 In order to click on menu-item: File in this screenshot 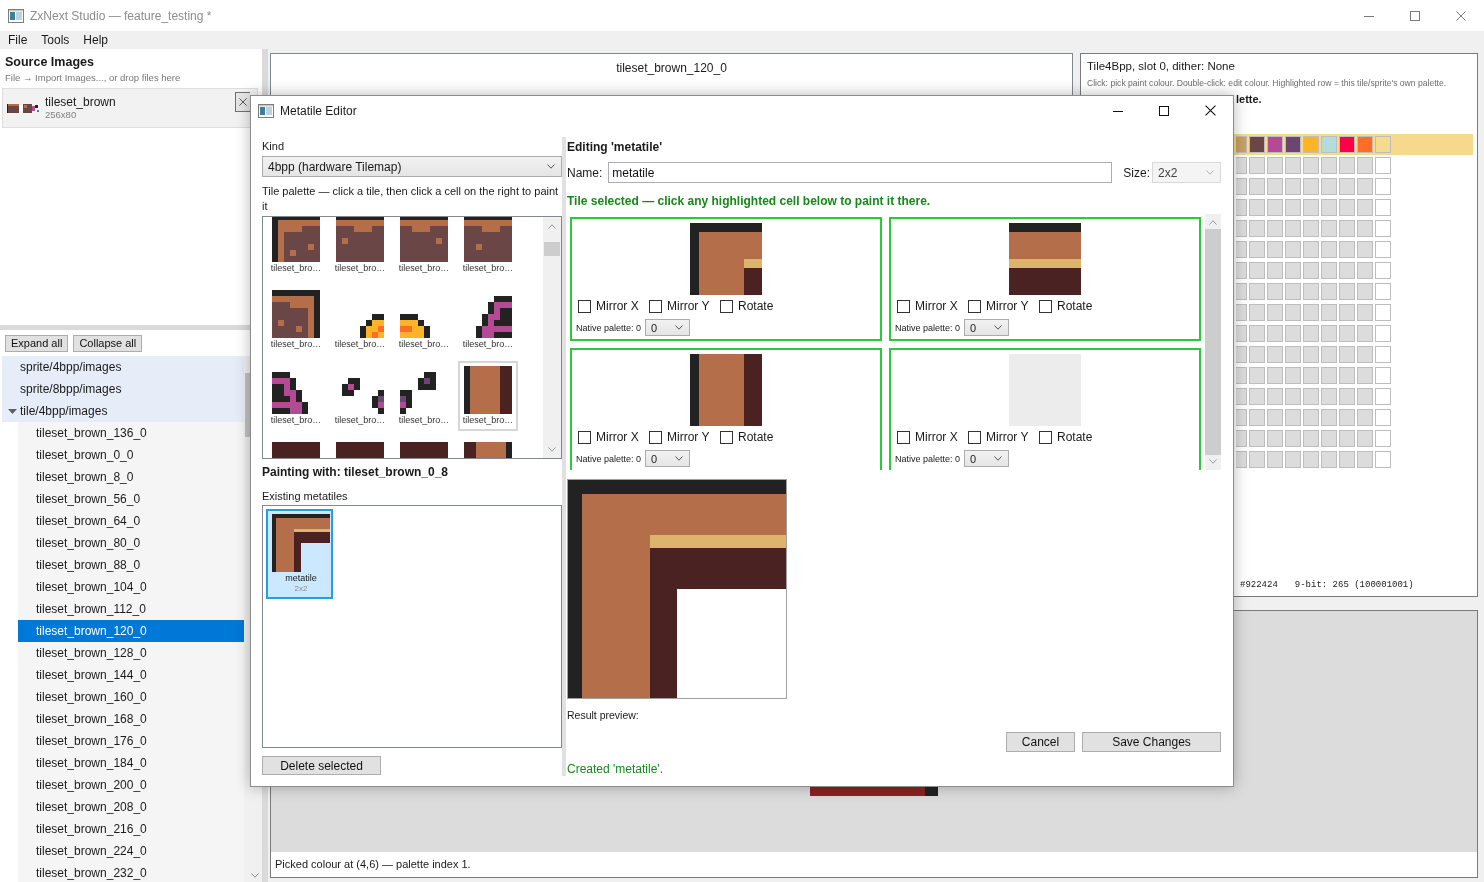, I will do `click(18, 40)`.